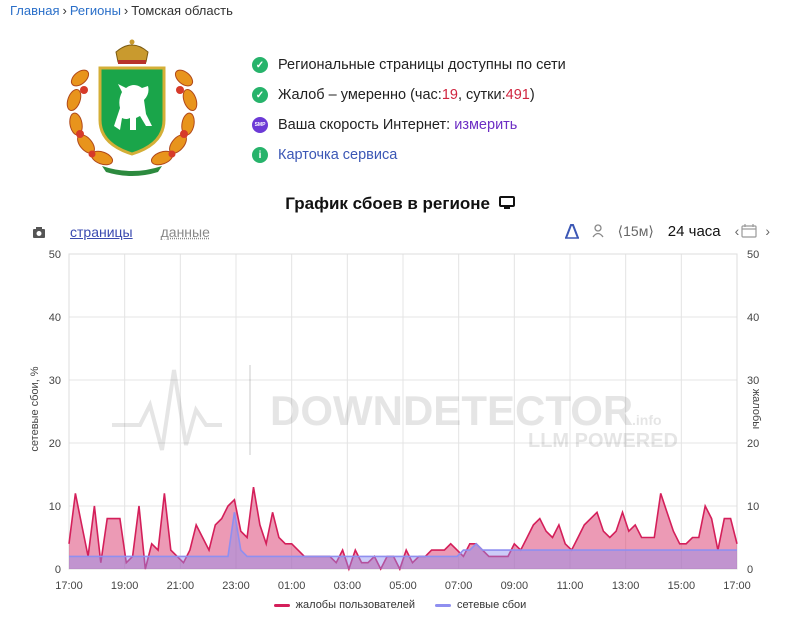 This screenshot has height=631, width=800. Describe the element at coordinates (39, 232) in the screenshot. I see `camera-icon` at that location.